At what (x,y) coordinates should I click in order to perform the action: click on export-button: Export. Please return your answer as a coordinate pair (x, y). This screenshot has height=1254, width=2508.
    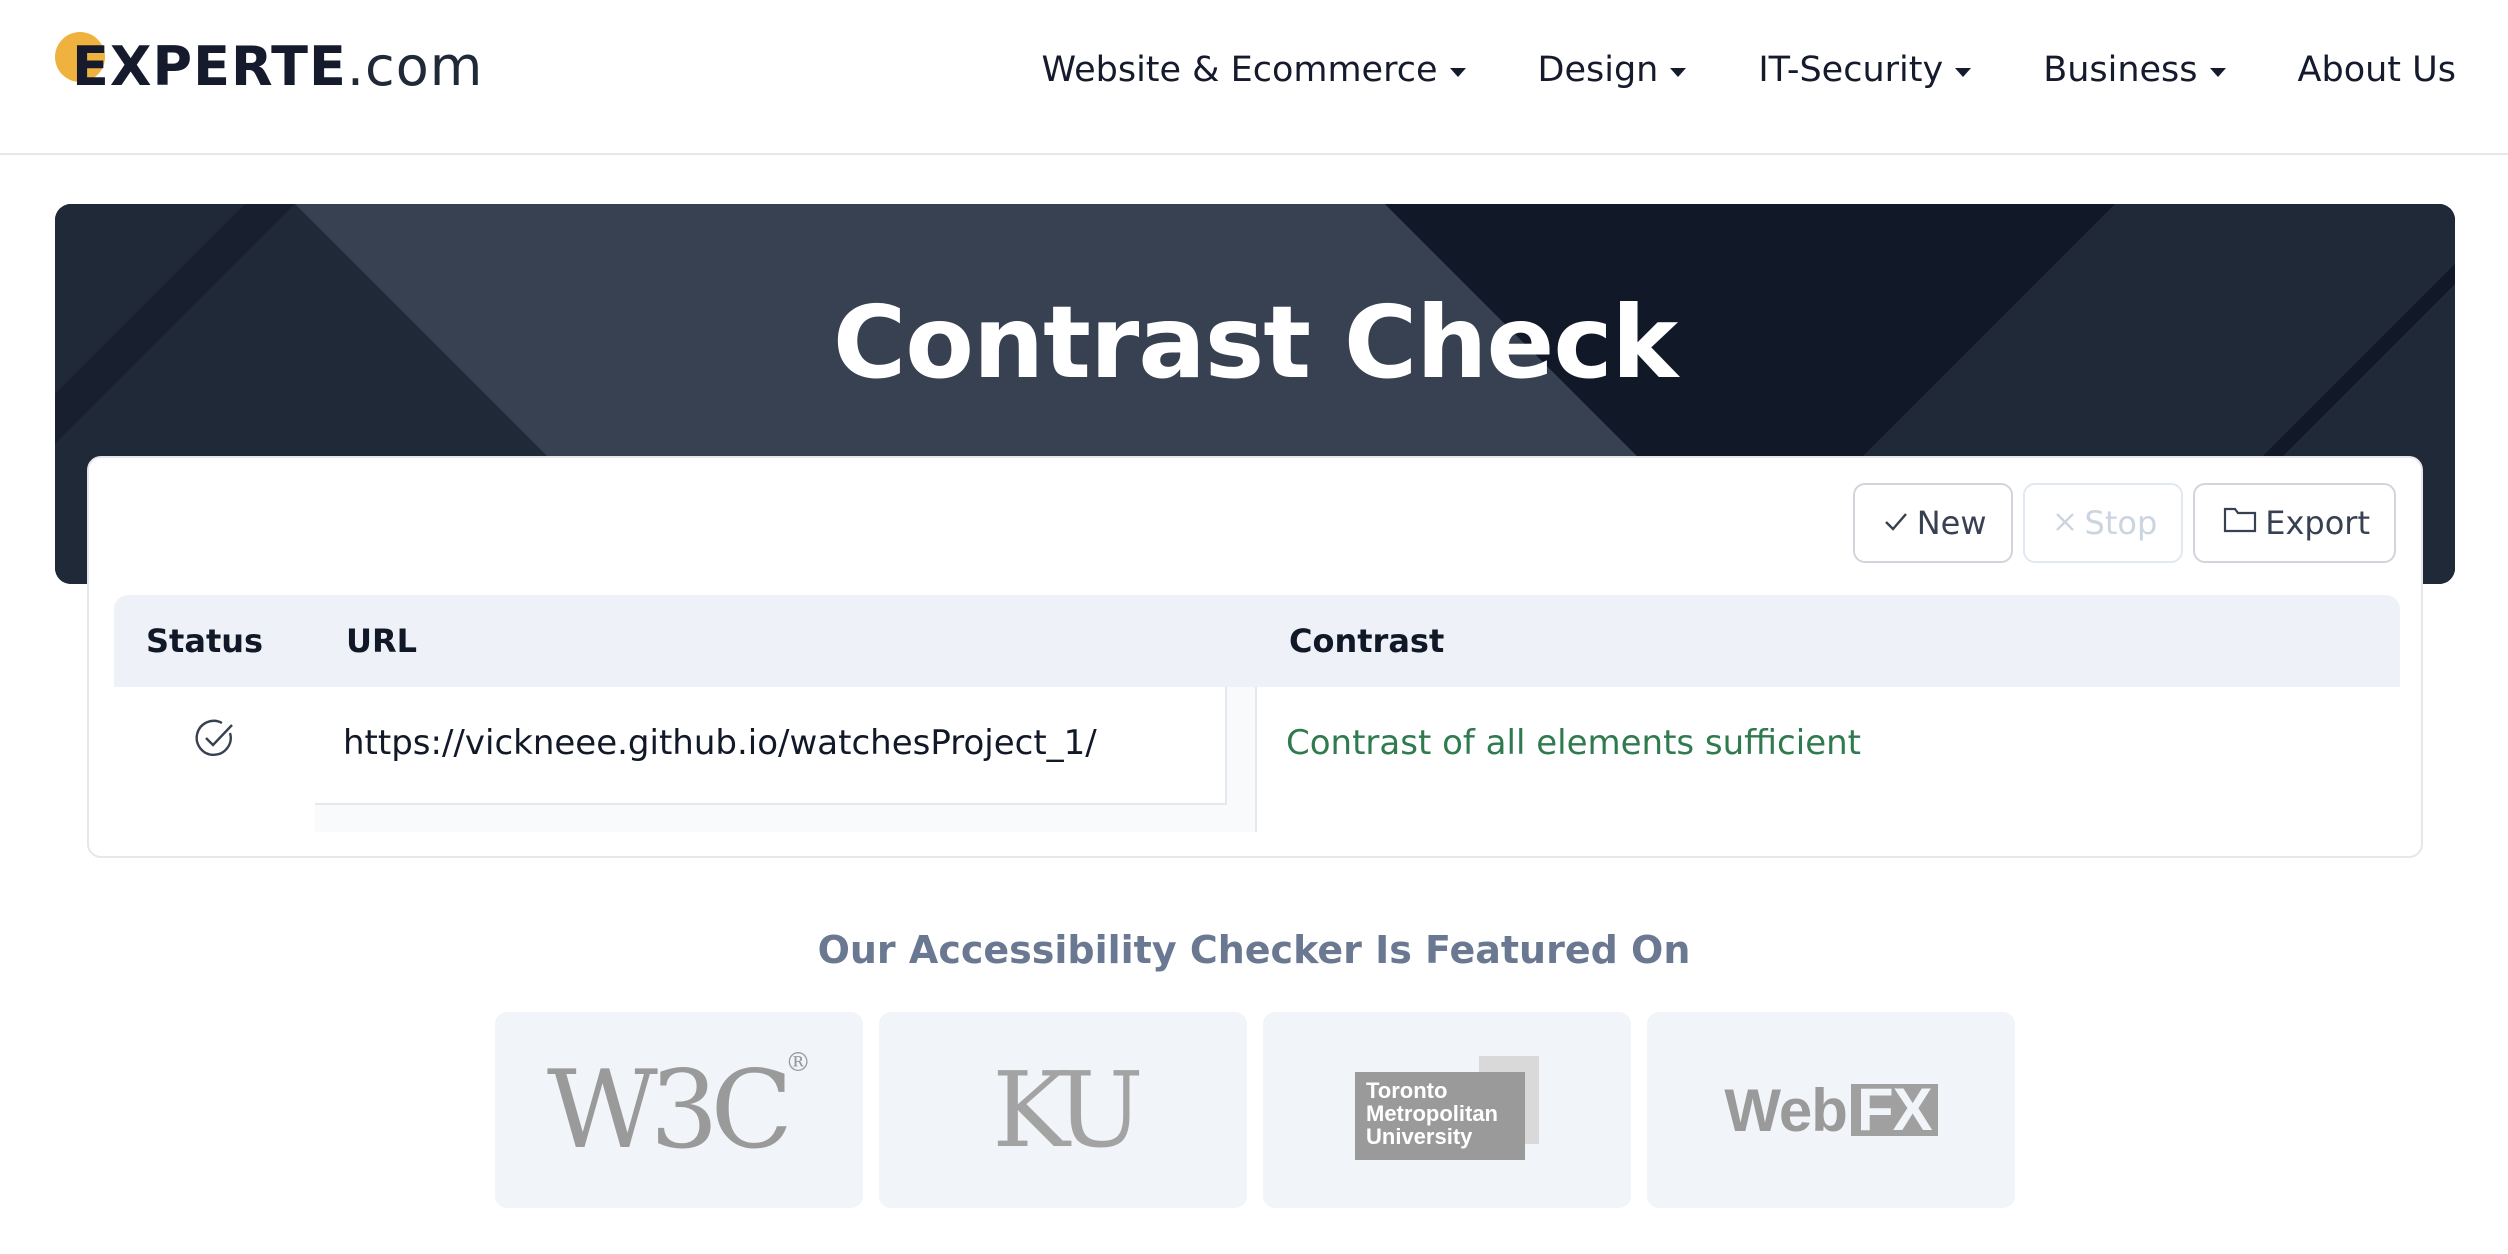
    Looking at the image, I should click on (2294, 523).